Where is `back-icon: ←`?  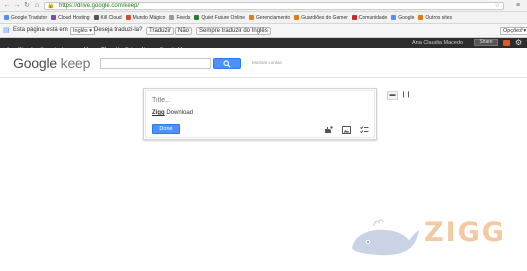 back-icon: ← is located at coordinates (7, 6).